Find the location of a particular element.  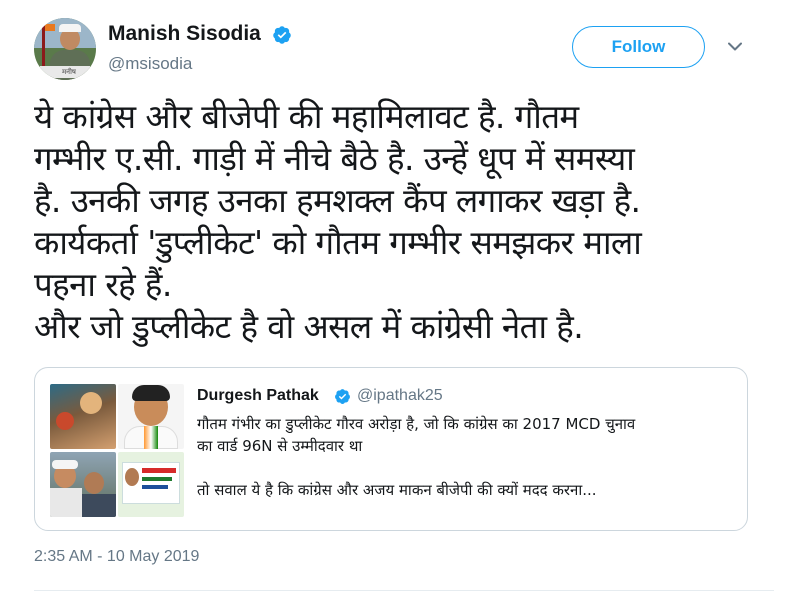

author-handle: @msisodia is located at coordinates (150, 64).